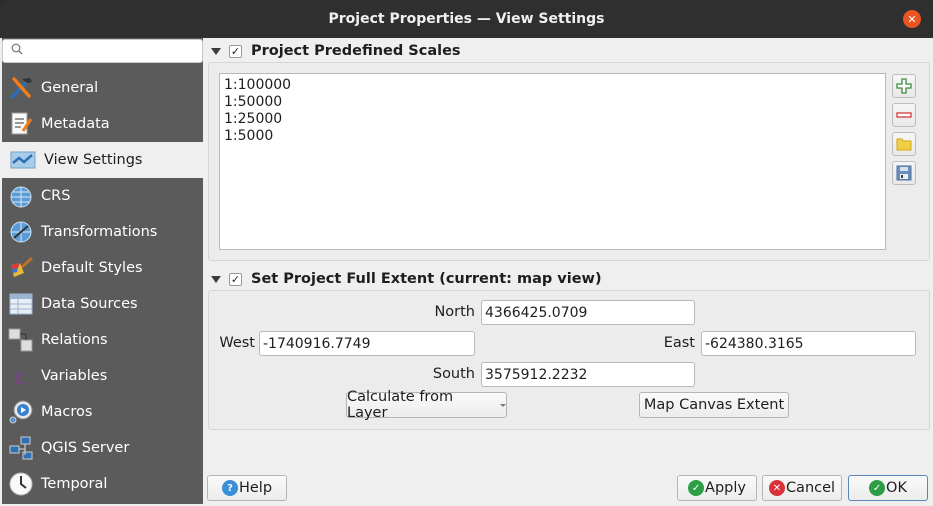 The height and width of the screenshot is (506, 933). Describe the element at coordinates (23, 160) in the screenshot. I see `map-view-icon` at that location.